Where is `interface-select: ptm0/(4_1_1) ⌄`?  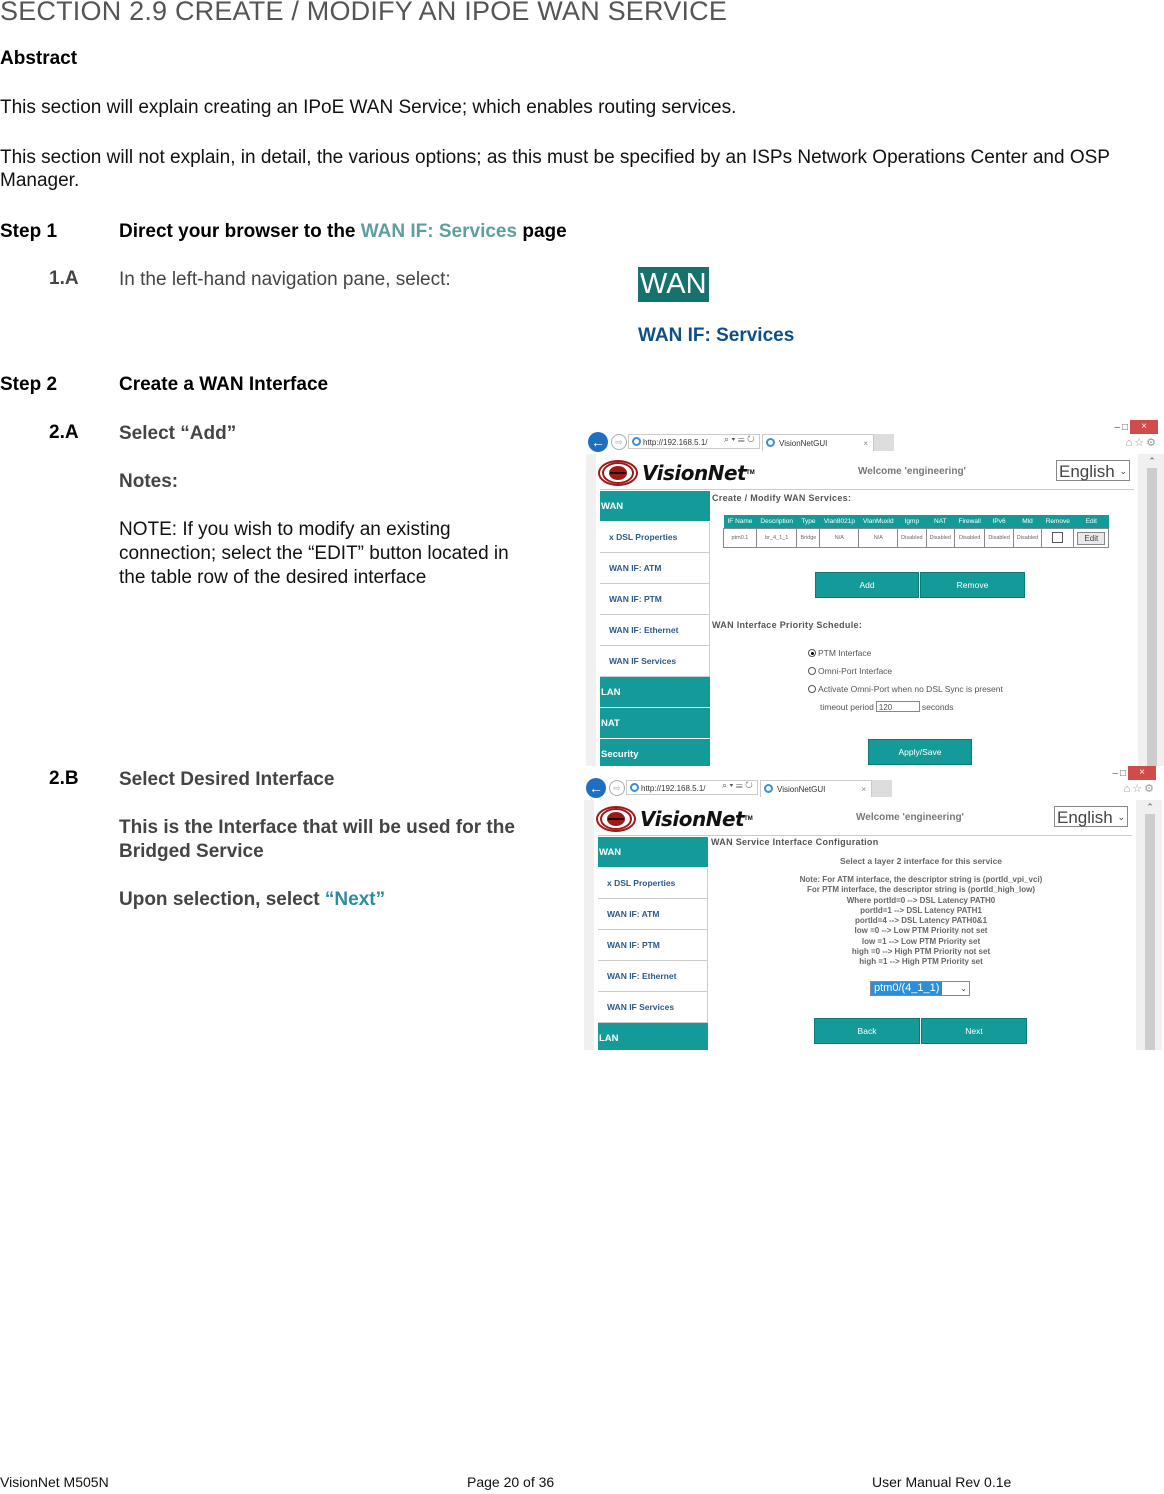
interface-select: ptm0/(4_1_1) ⌄ is located at coordinates (920, 988).